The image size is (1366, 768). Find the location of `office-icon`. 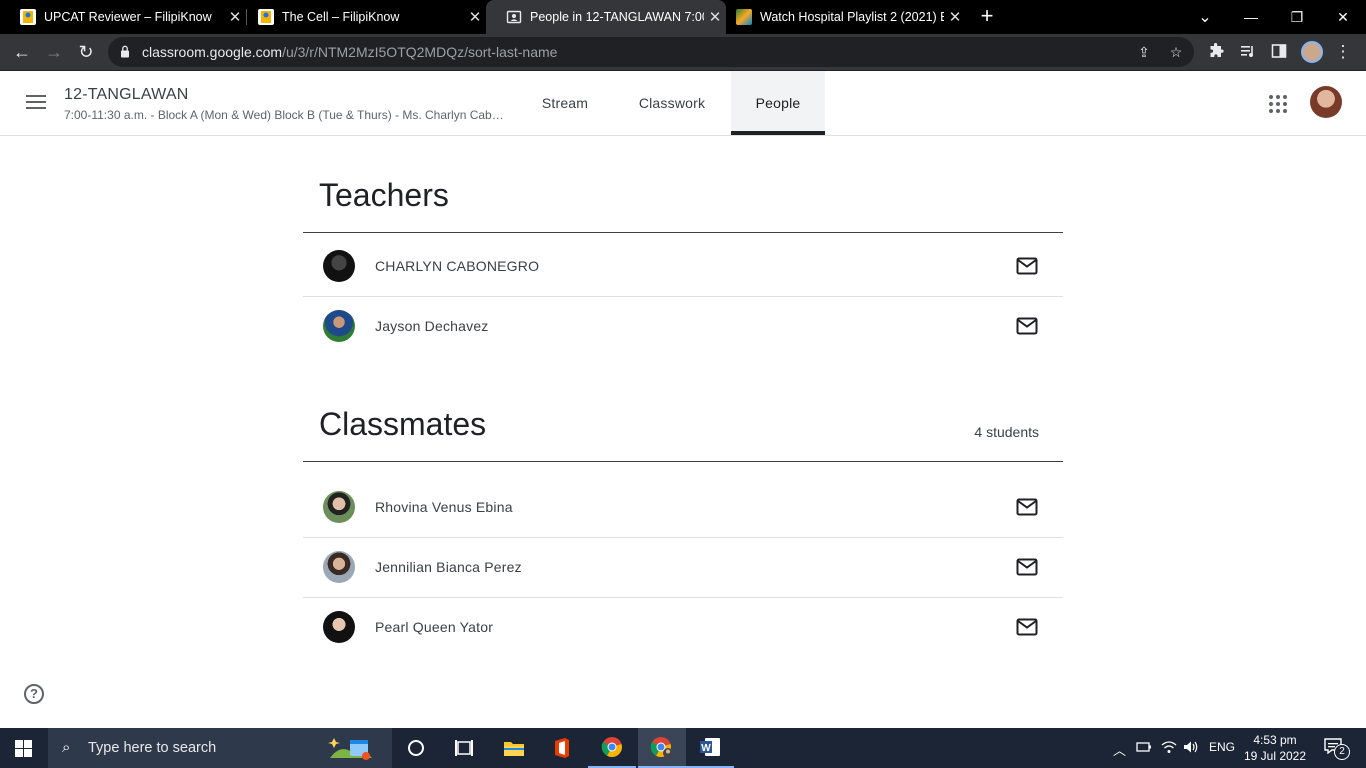

office-icon is located at coordinates (562, 748).